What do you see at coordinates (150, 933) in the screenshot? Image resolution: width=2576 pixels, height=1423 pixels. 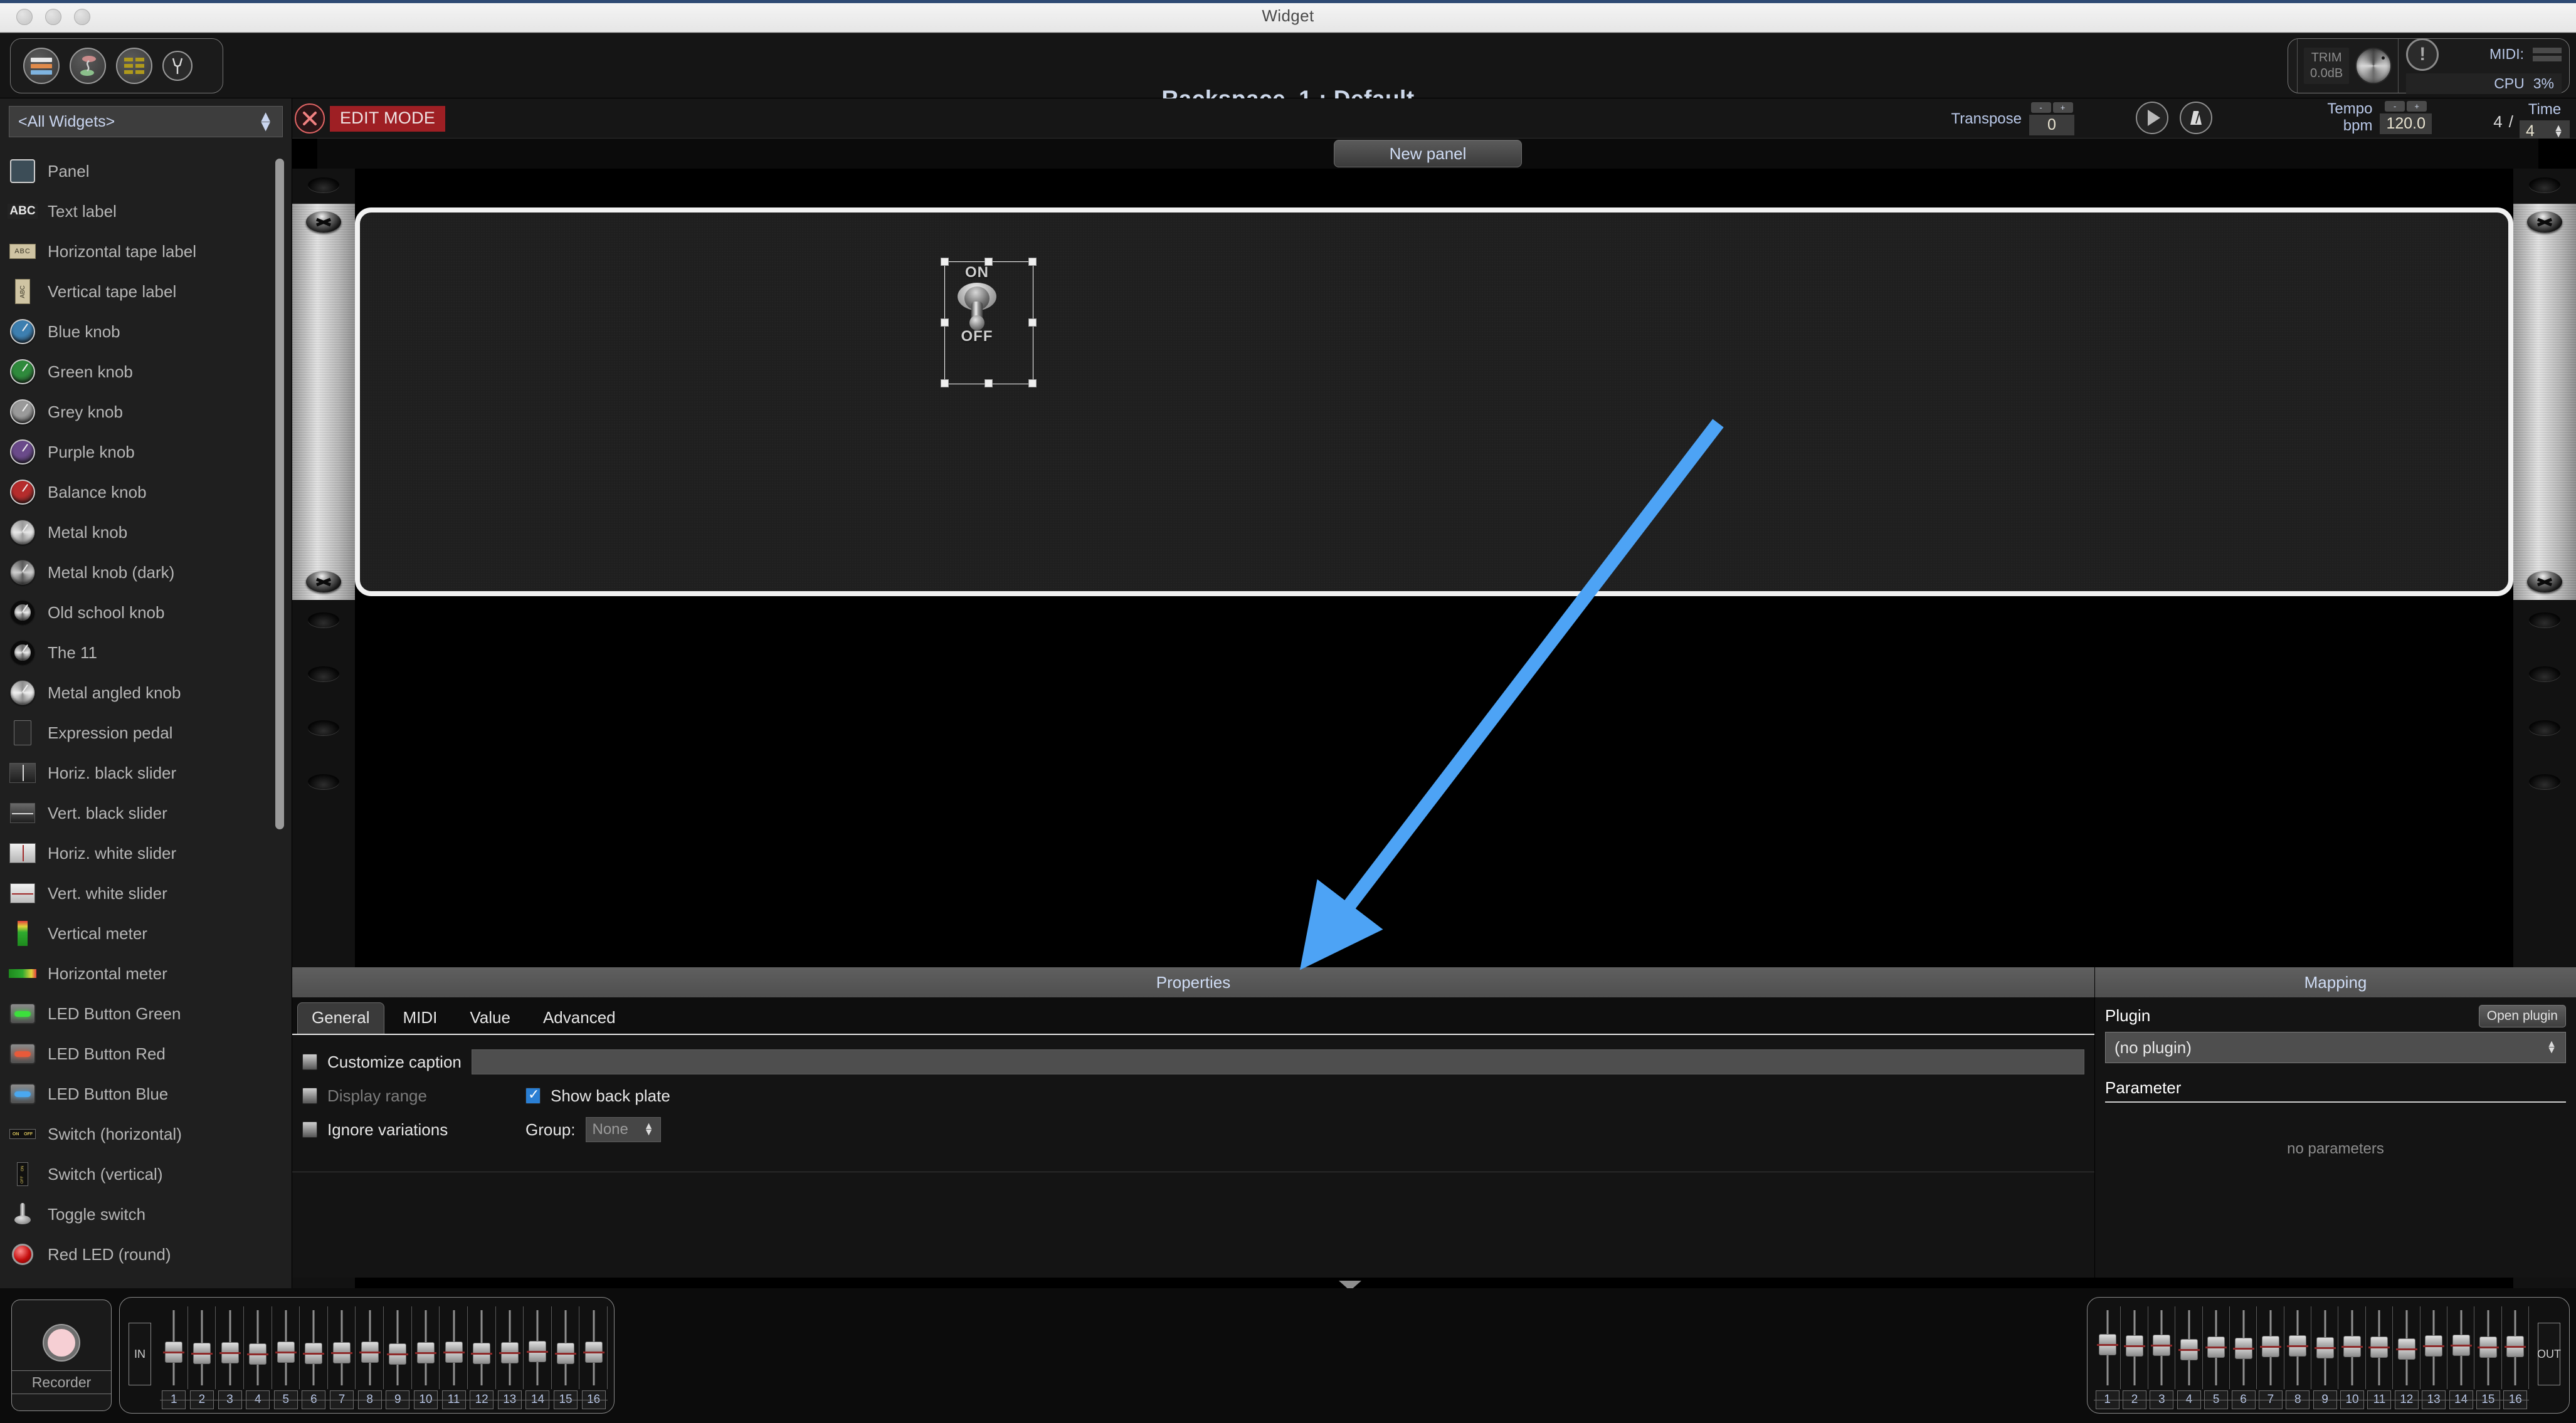 I see `widget-list-item: Vertical meter` at bounding box center [150, 933].